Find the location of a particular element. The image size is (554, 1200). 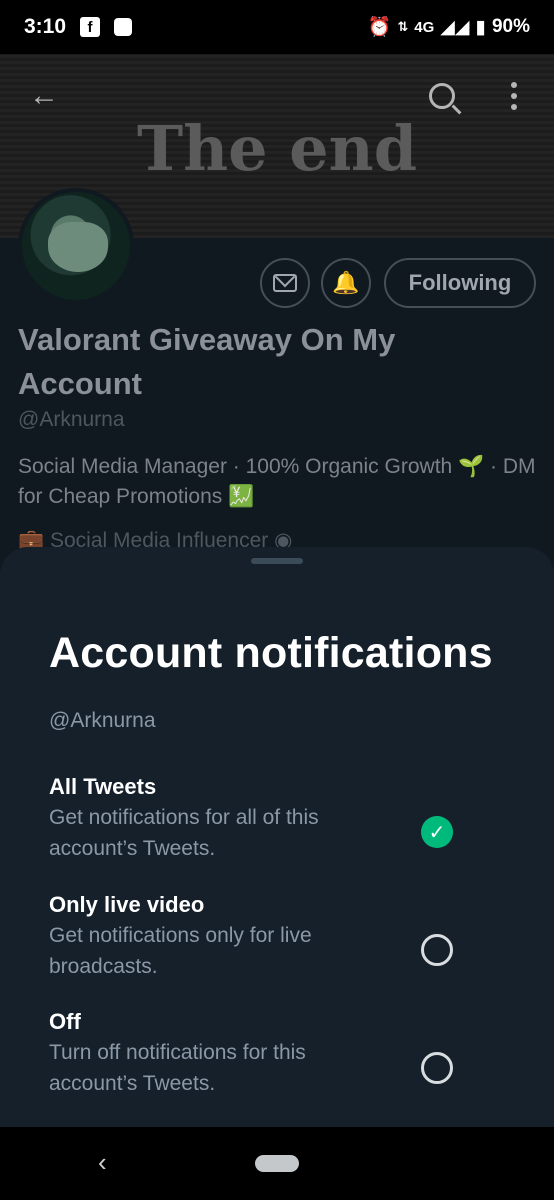

sheet-grabber is located at coordinates (277, 561).